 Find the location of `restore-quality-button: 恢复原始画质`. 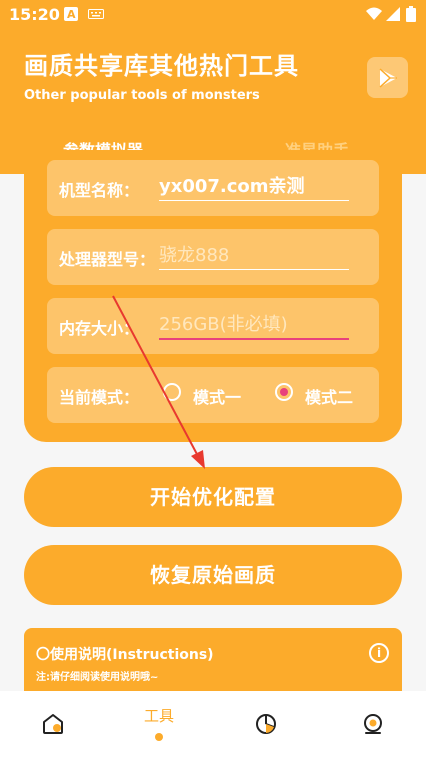

restore-quality-button: 恢复原始画质 is located at coordinates (213, 575).